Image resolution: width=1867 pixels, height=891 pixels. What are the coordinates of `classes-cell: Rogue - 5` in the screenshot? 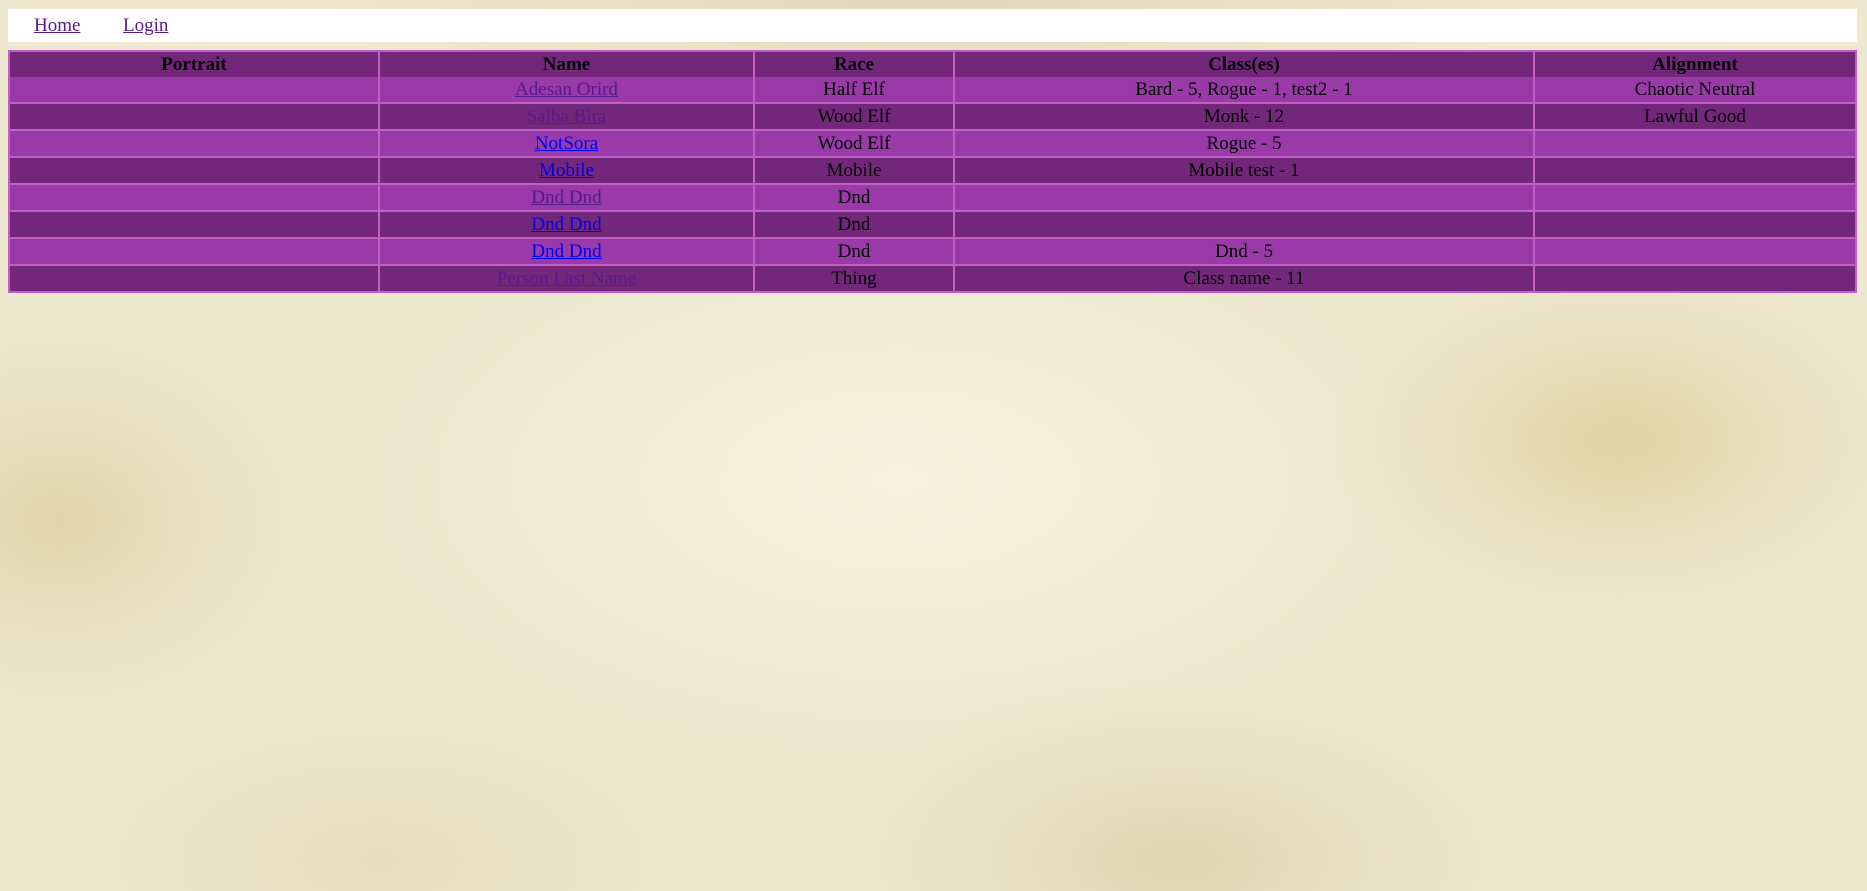 It's located at (1245, 144).